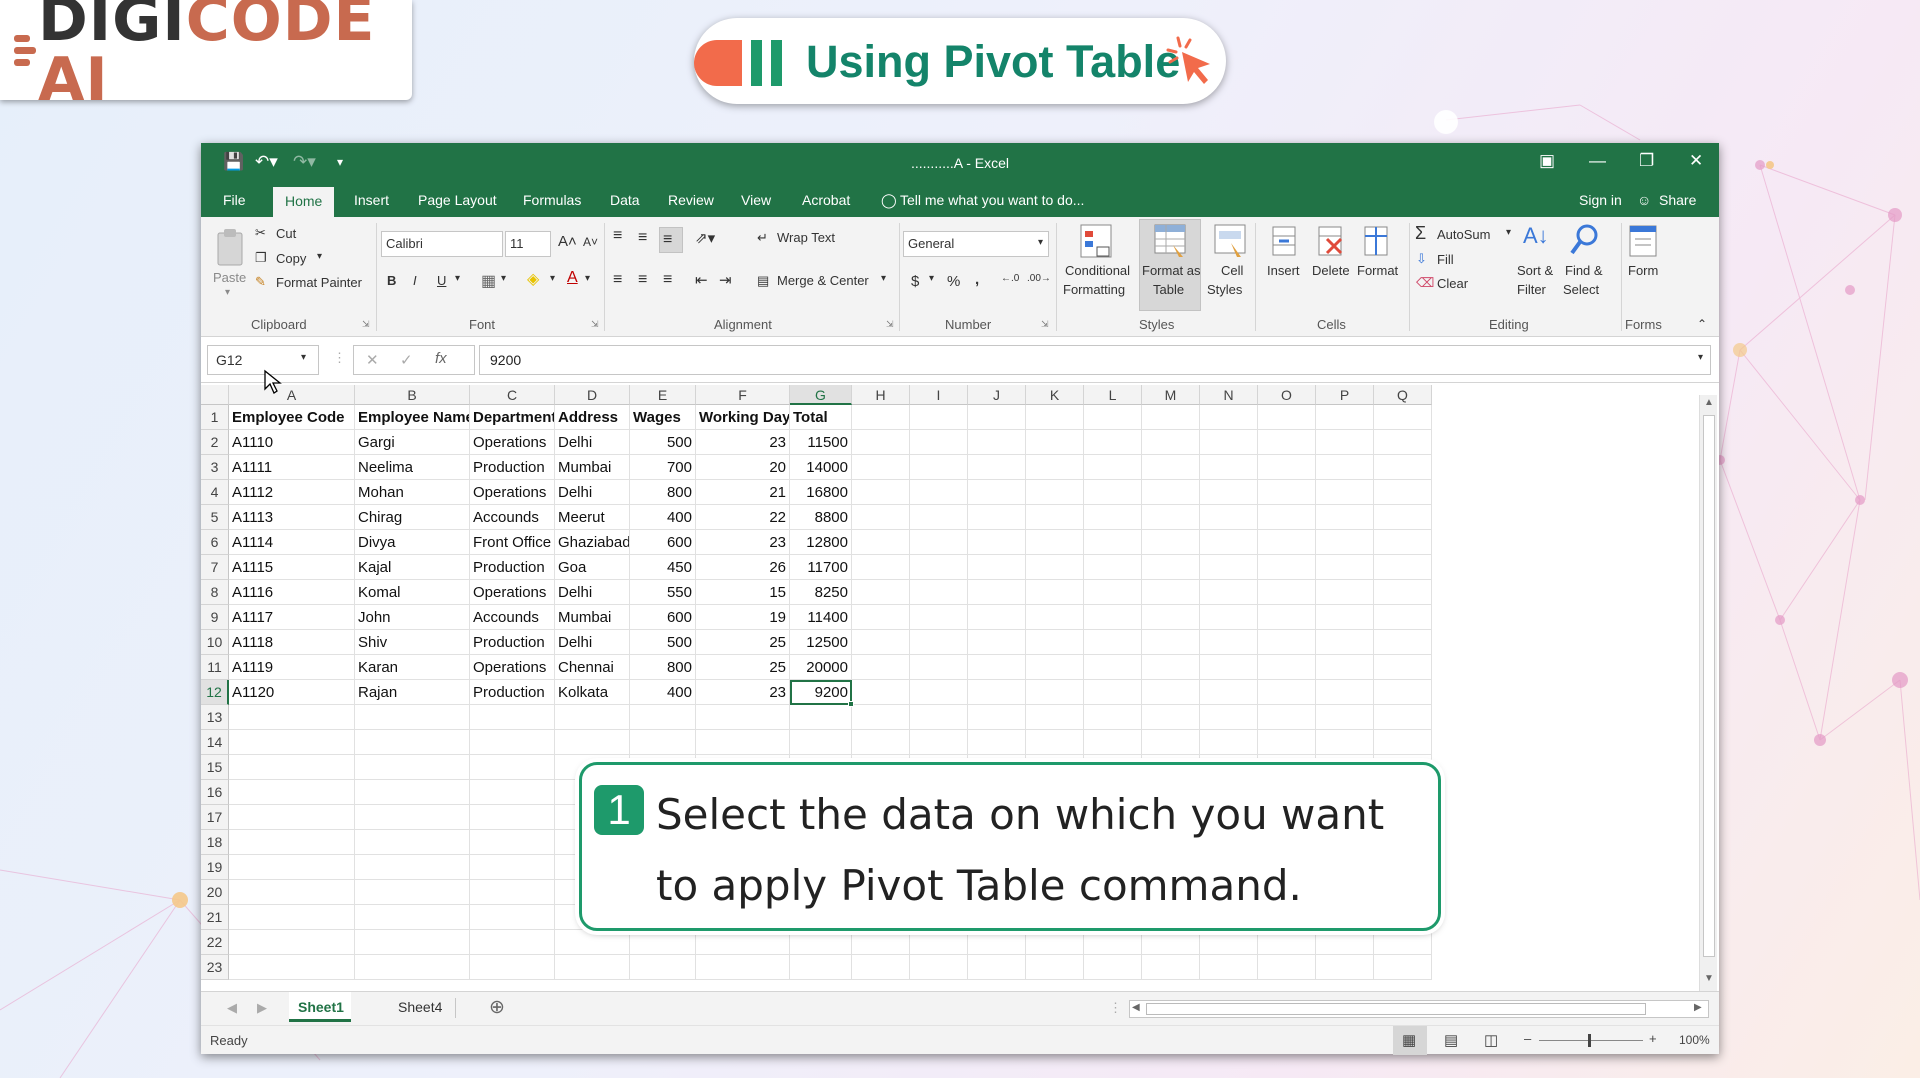 The image size is (1920, 1078). Describe the element at coordinates (497, 1007) in the screenshot. I see `add-sheet-icon: ⊕` at that location.